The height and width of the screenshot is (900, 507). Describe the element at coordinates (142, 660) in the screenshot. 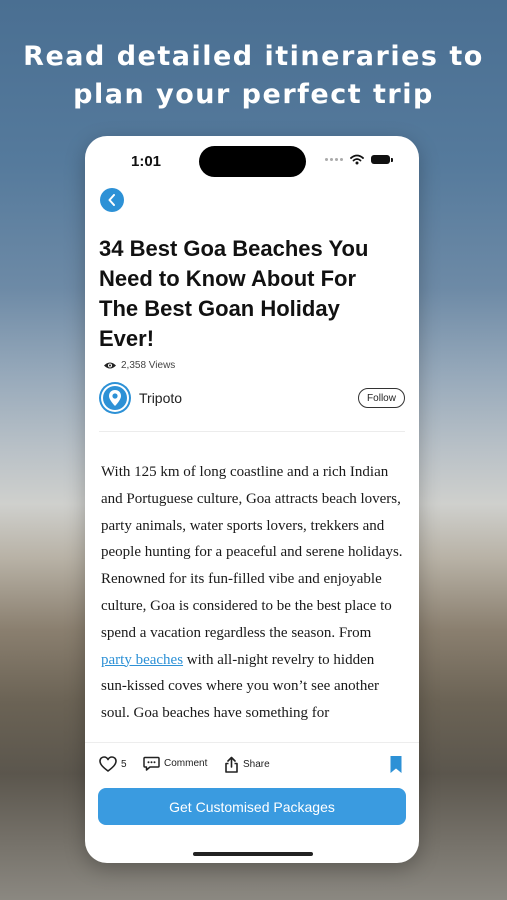

I see `party-beaches-link: party beaches` at that location.